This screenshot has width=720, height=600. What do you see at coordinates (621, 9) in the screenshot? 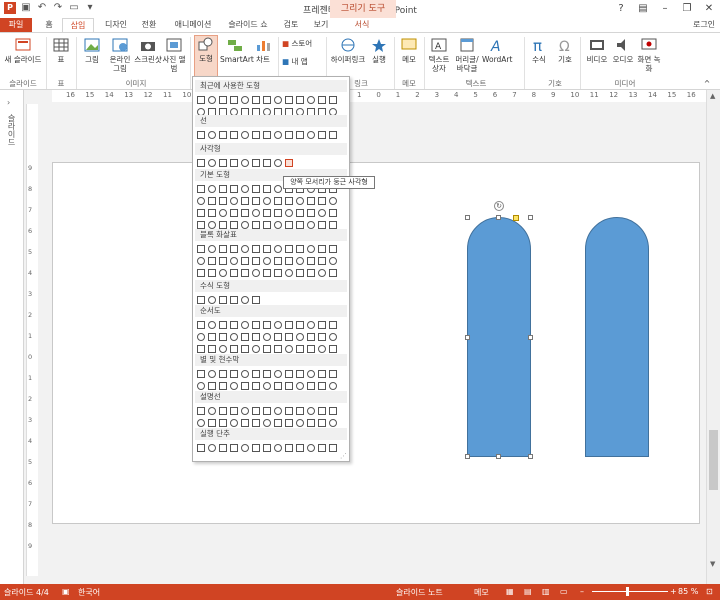
I see `help-icon: ?` at bounding box center [621, 9].